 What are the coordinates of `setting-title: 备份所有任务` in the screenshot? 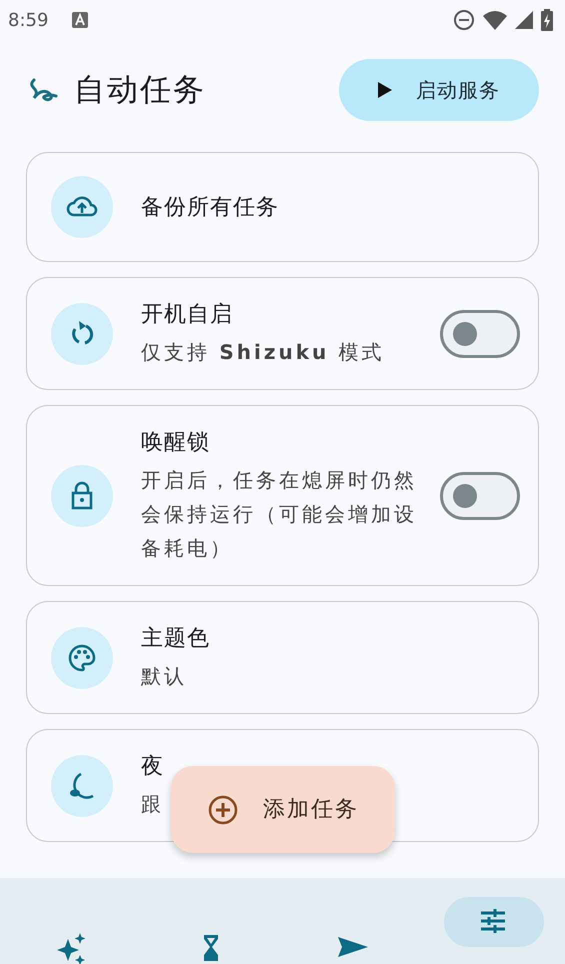 It's located at (210, 208).